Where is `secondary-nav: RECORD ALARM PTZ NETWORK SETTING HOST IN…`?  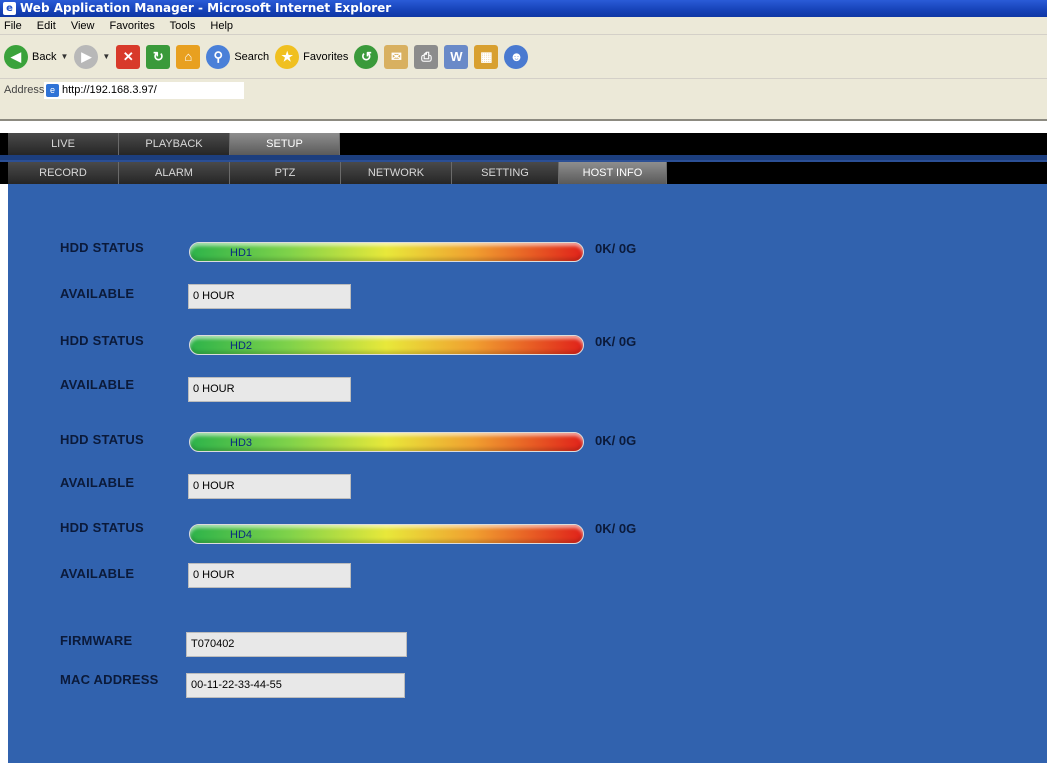 secondary-nav: RECORD ALARM PTZ NETWORK SETTING HOST IN… is located at coordinates (523, 172).